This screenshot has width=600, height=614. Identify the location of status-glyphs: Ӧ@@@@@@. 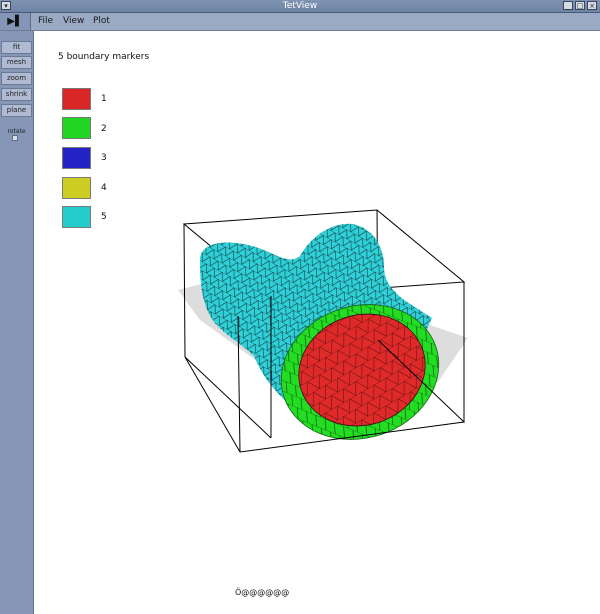
(262, 592).